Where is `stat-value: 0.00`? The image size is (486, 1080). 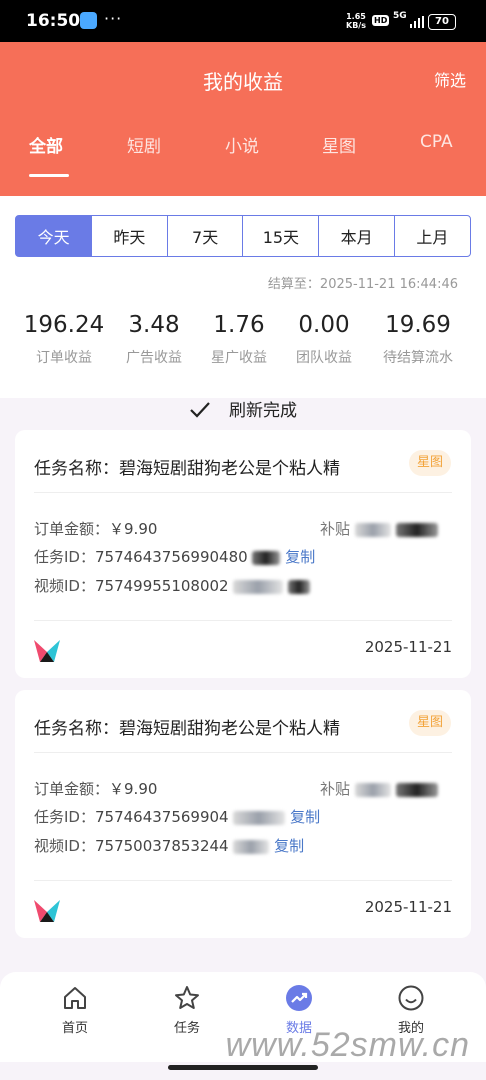 stat-value: 0.00 is located at coordinates (324, 325).